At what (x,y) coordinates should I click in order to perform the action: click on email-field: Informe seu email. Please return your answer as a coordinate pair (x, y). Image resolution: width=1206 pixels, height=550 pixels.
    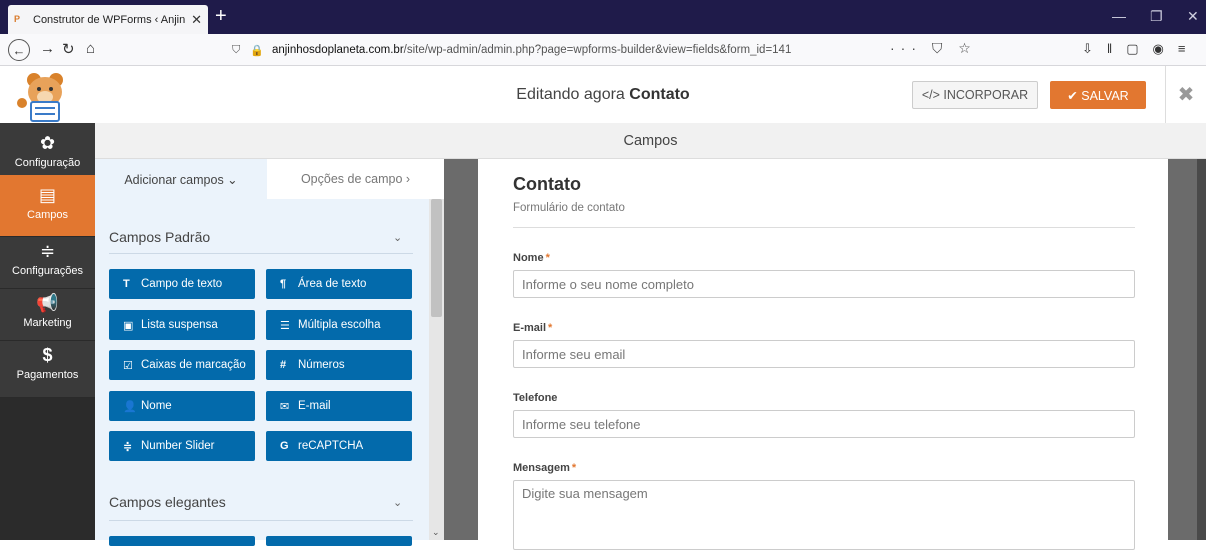
    Looking at the image, I should click on (824, 354).